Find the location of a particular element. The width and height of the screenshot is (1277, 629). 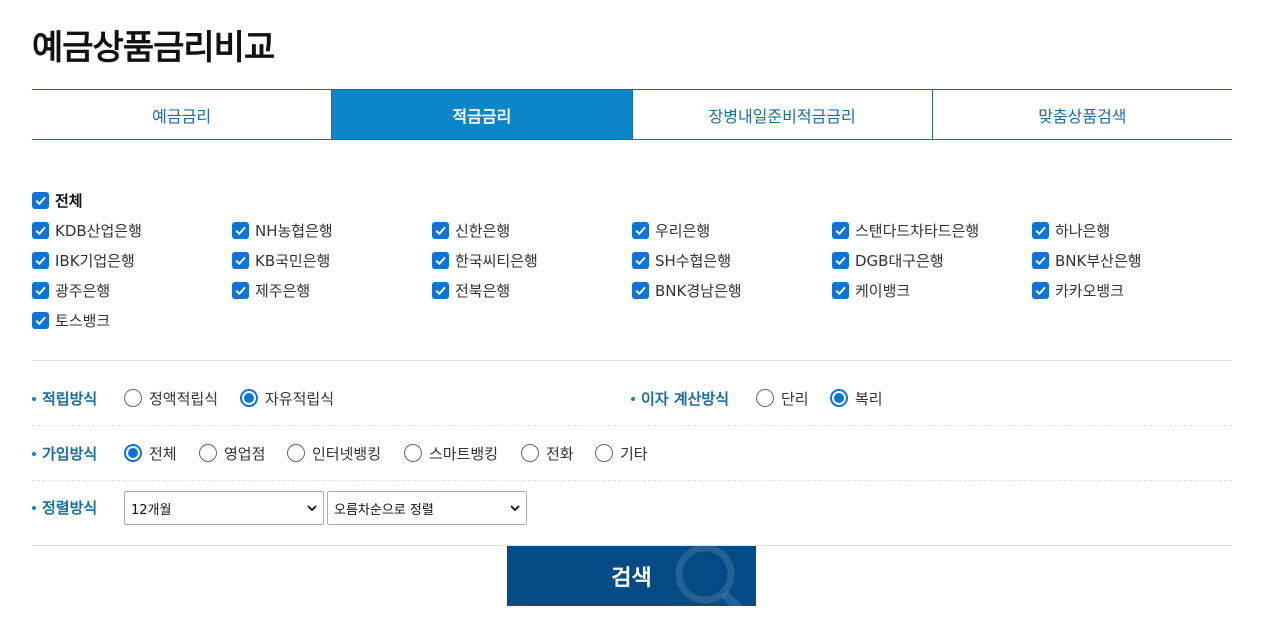

join-method-label: 가입방식 is located at coordinates (64, 453).